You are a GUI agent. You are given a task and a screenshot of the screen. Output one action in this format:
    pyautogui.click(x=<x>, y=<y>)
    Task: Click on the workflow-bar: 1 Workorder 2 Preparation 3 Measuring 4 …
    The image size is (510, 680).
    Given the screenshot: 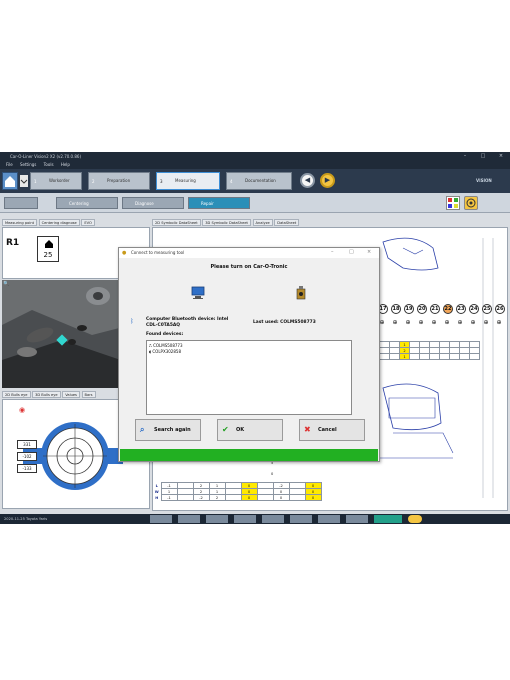 What is the action you would take?
    pyautogui.click(x=255, y=181)
    